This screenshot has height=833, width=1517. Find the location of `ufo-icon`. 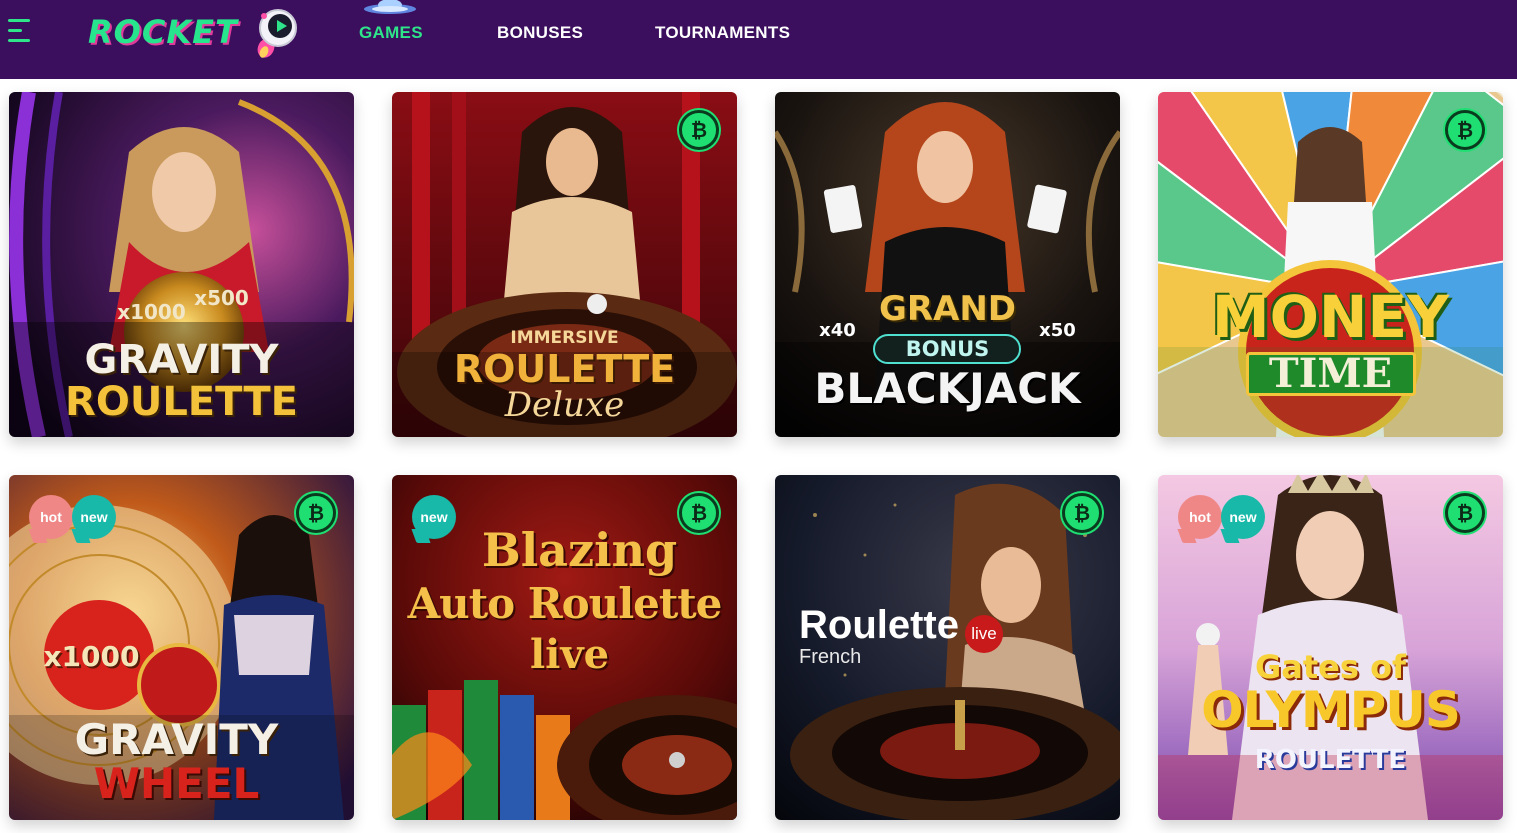

ufo-icon is located at coordinates (390, 7).